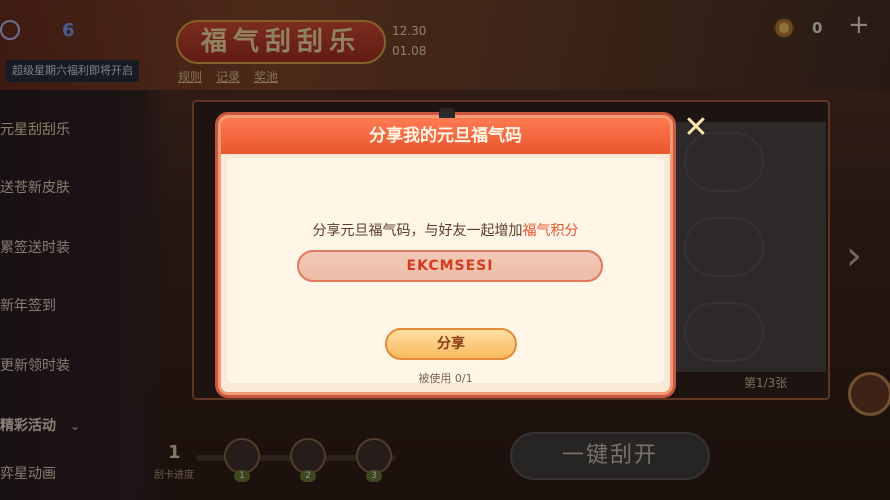 The image size is (890, 500). I want to click on modal-knot-decoration, so click(447, 113).